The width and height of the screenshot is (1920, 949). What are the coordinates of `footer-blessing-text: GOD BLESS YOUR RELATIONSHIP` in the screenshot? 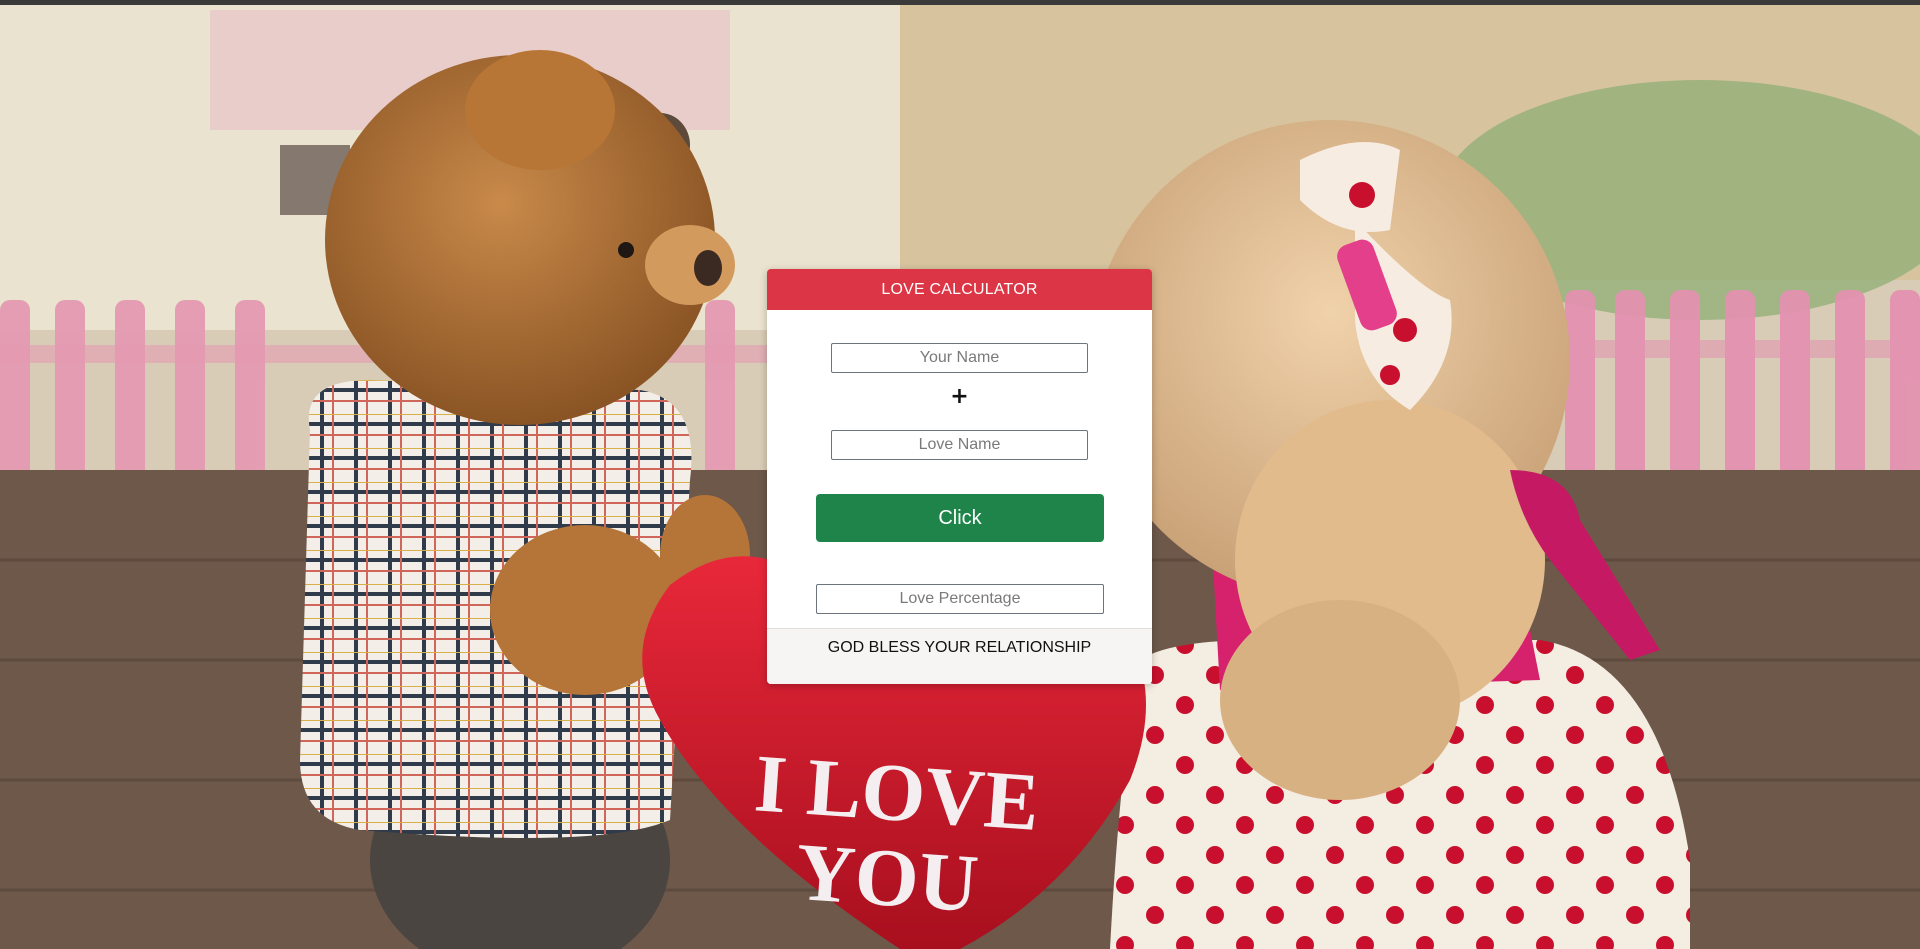 It's located at (959, 647).